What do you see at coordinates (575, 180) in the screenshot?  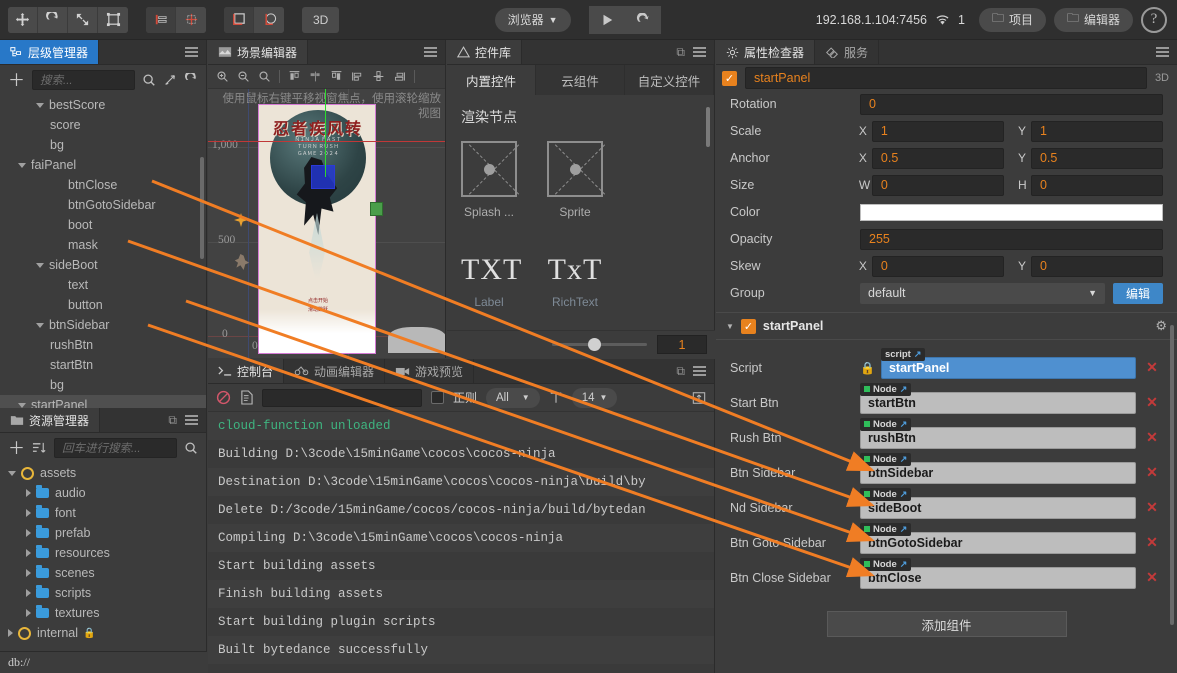 I see `widget-item-sprite: Sprite` at bounding box center [575, 180].